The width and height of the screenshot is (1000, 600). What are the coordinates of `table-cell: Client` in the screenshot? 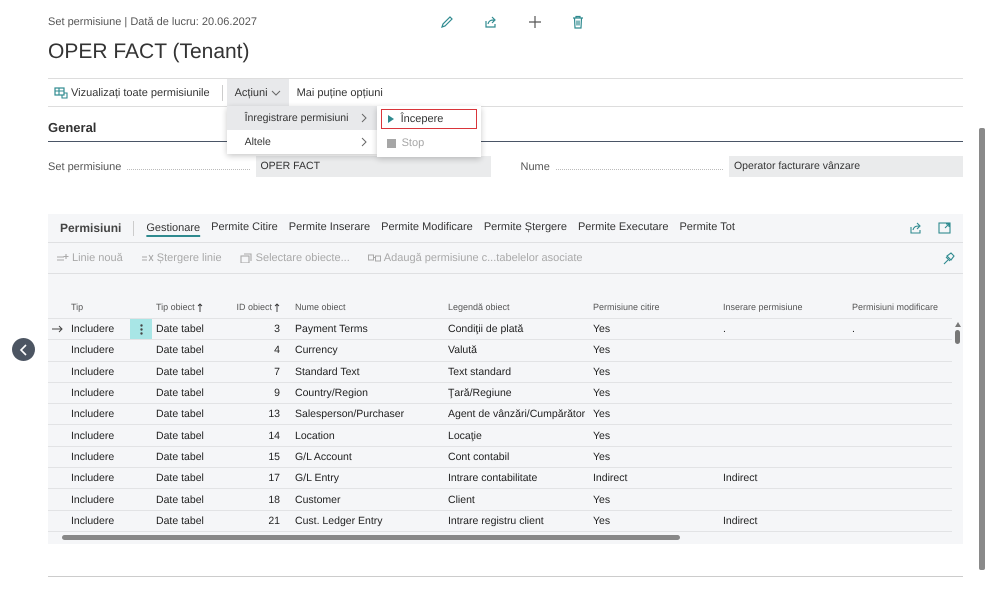 It's located at (461, 500).